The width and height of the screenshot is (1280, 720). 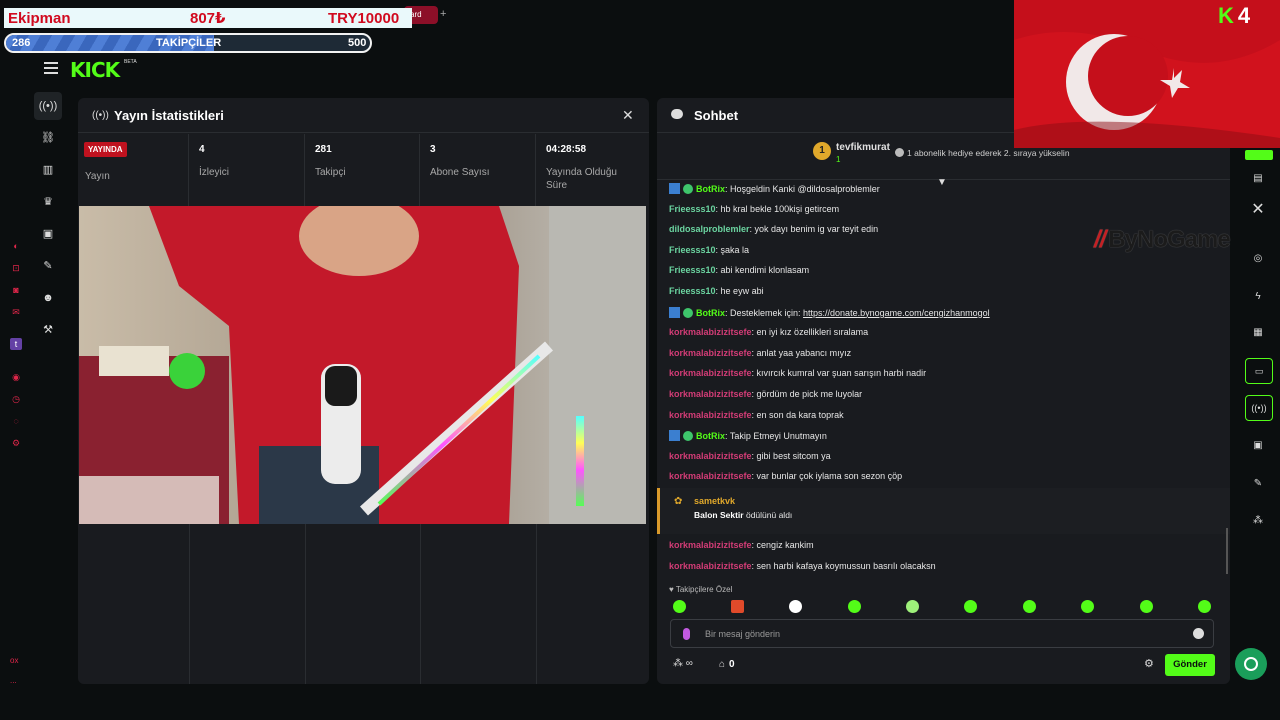 What do you see at coordinates (943, 511) in the screenshot?
I see `reward-redemption: ✿ sametkvk Balon Sektir ödülünü aldı` at bounding box center [943, 511].